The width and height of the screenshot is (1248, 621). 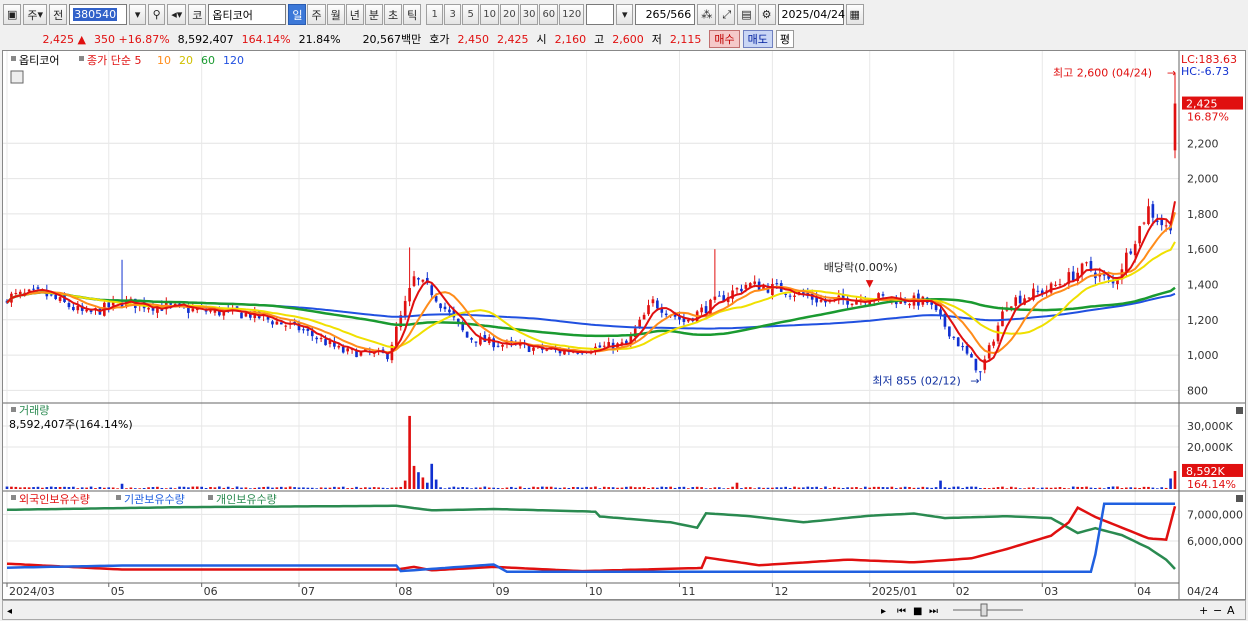 What do you see at coordinates (549, 14) in the screenshot?
I see `minute-option-6: 60` at bounding box center [549, 14].